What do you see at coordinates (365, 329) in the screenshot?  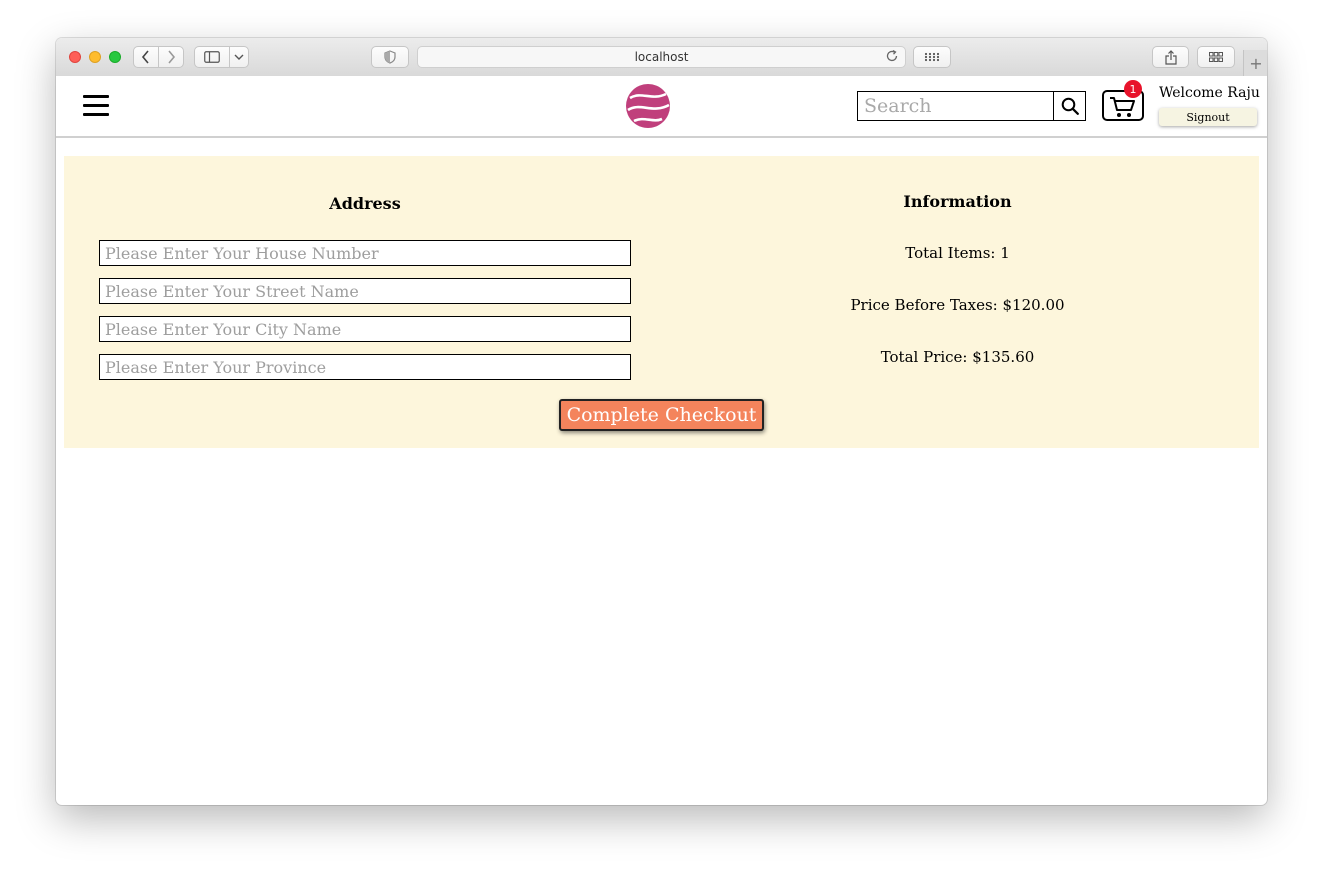 I see `city-name-input` at bounding box center [365, 329].